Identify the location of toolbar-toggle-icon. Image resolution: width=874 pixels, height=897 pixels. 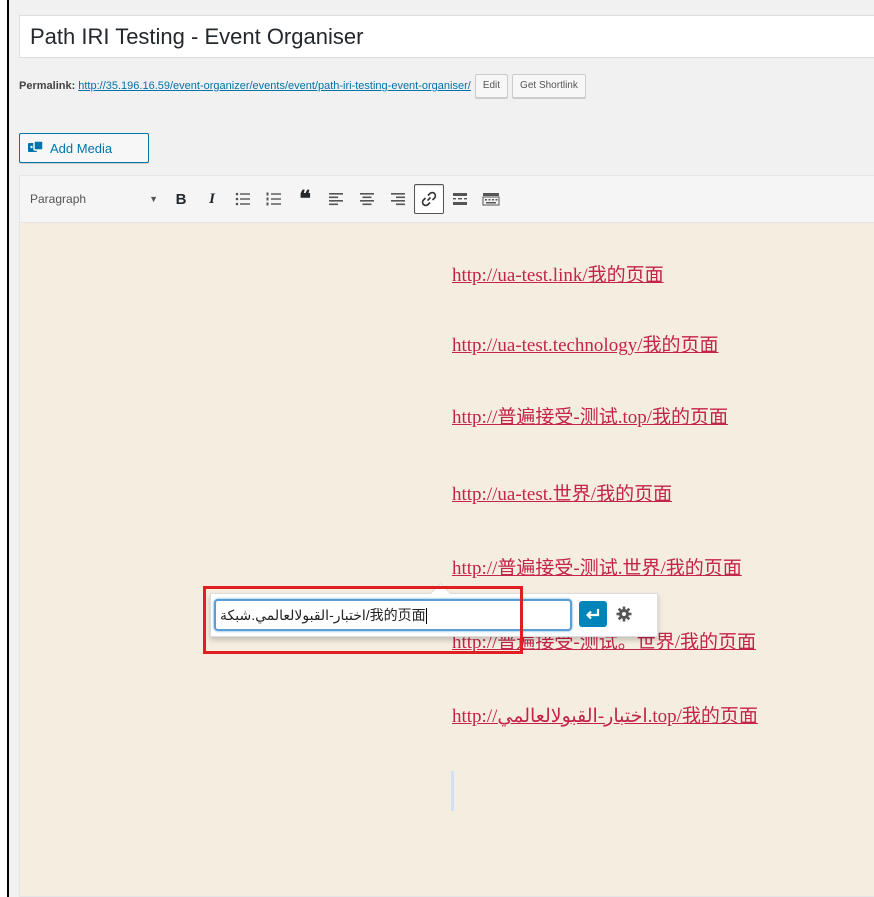
(491, 199).